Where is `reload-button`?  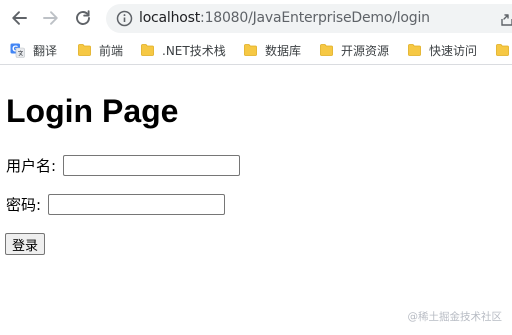 reload-button is located at coordinates (83, 18).